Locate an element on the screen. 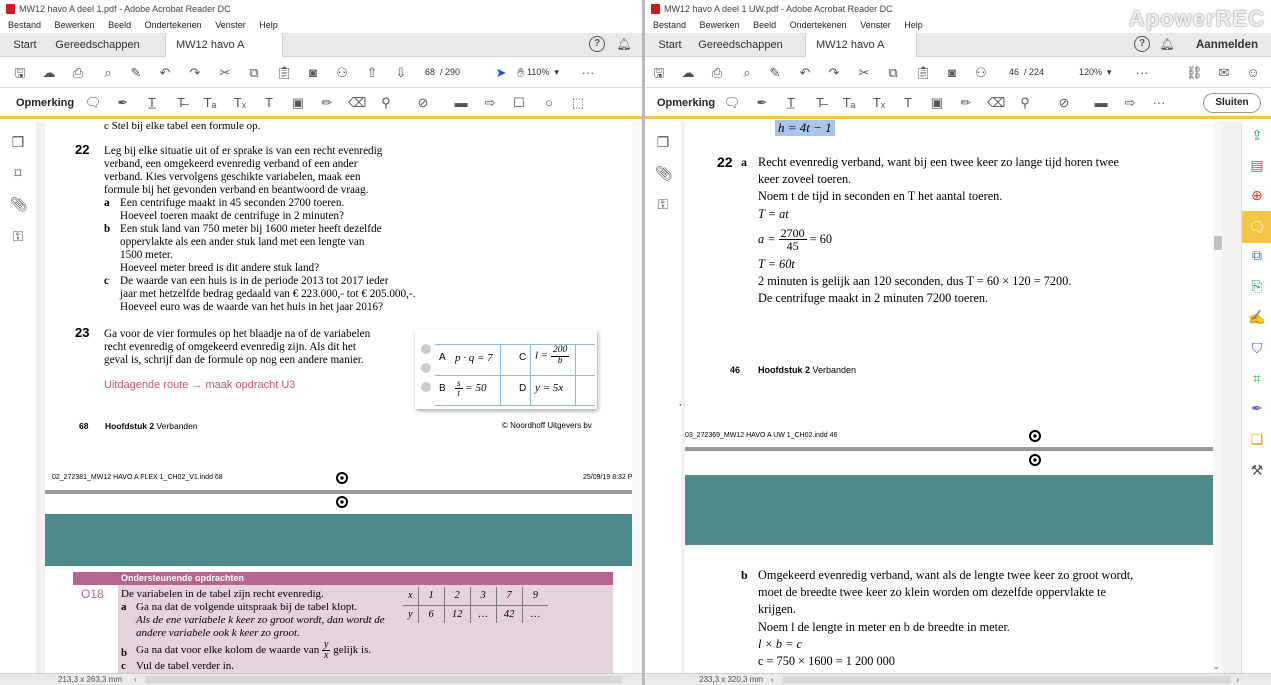 This screenshot has height=685, width=1271. text-box-icon: ▣ is located at coordinates (937, 103).